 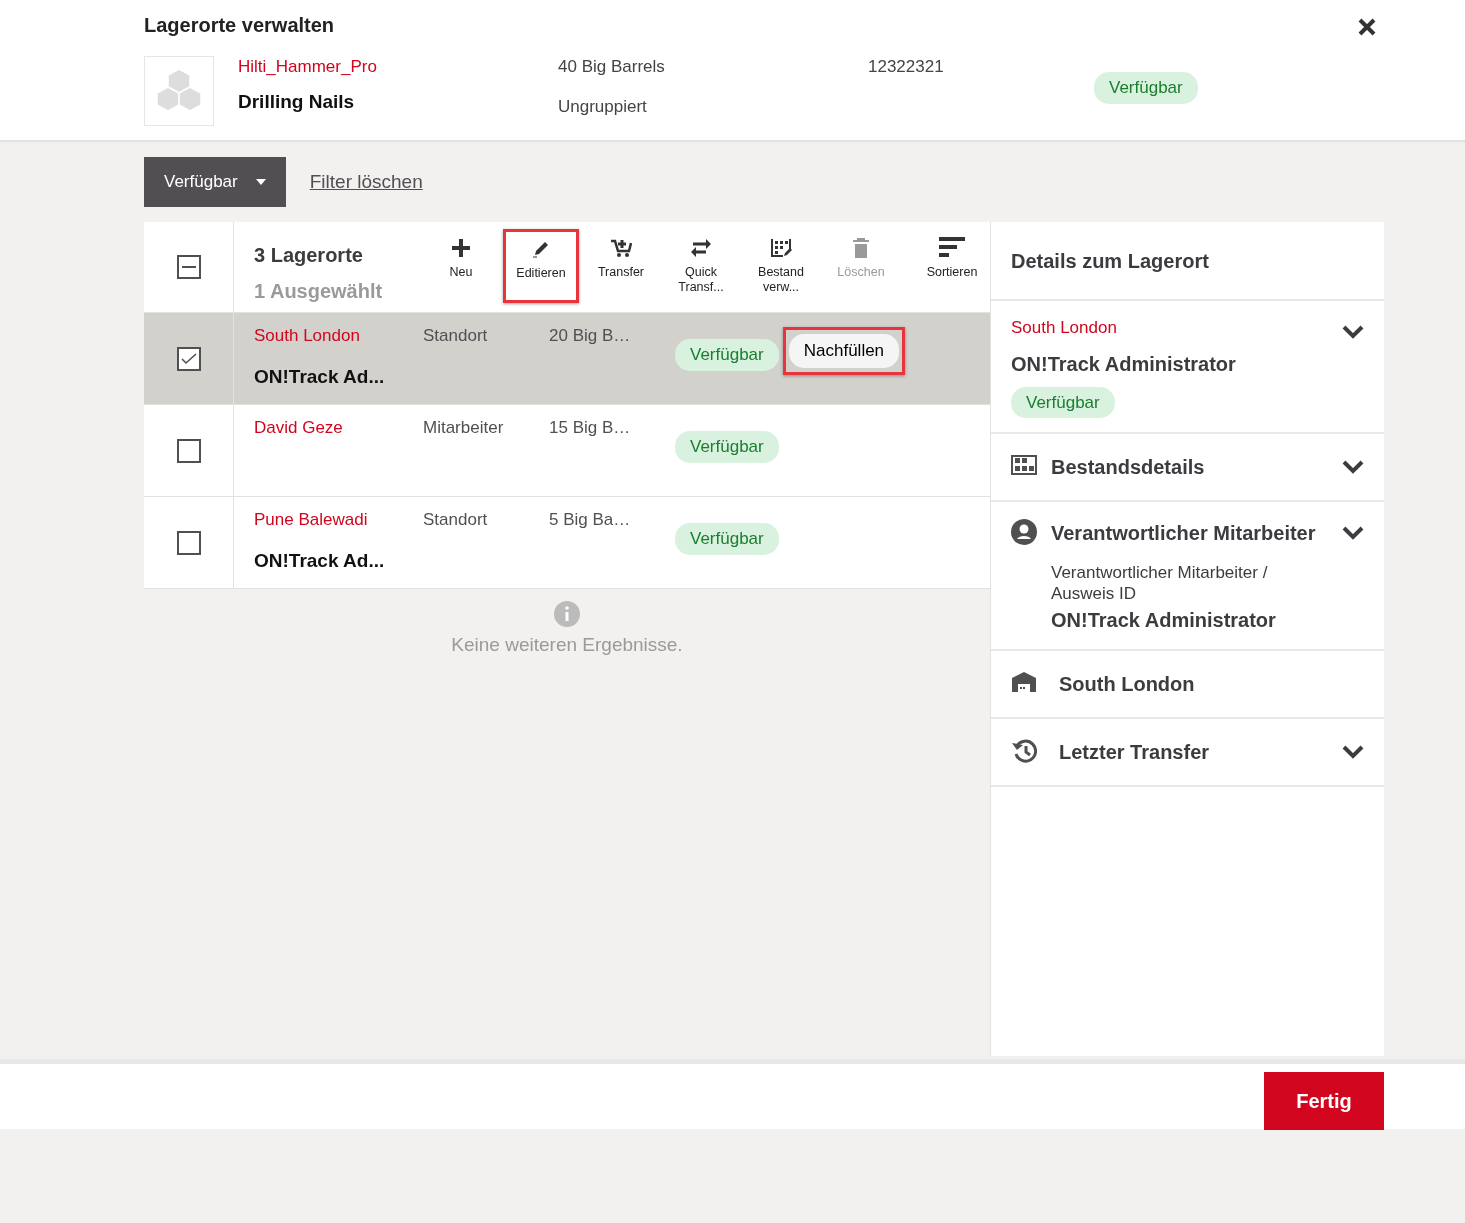 What do you see at coordinates (567, 359) in the screenshot?
I see `list-row: South London ON!Track Ad... Standort 20 Big B… Verfügbar Nachfüllen` at bounding box center [567, 359].